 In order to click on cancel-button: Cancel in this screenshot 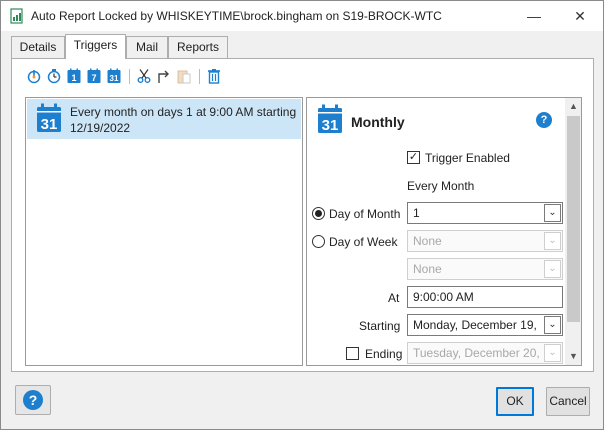, I will do `click(568, 401)`.